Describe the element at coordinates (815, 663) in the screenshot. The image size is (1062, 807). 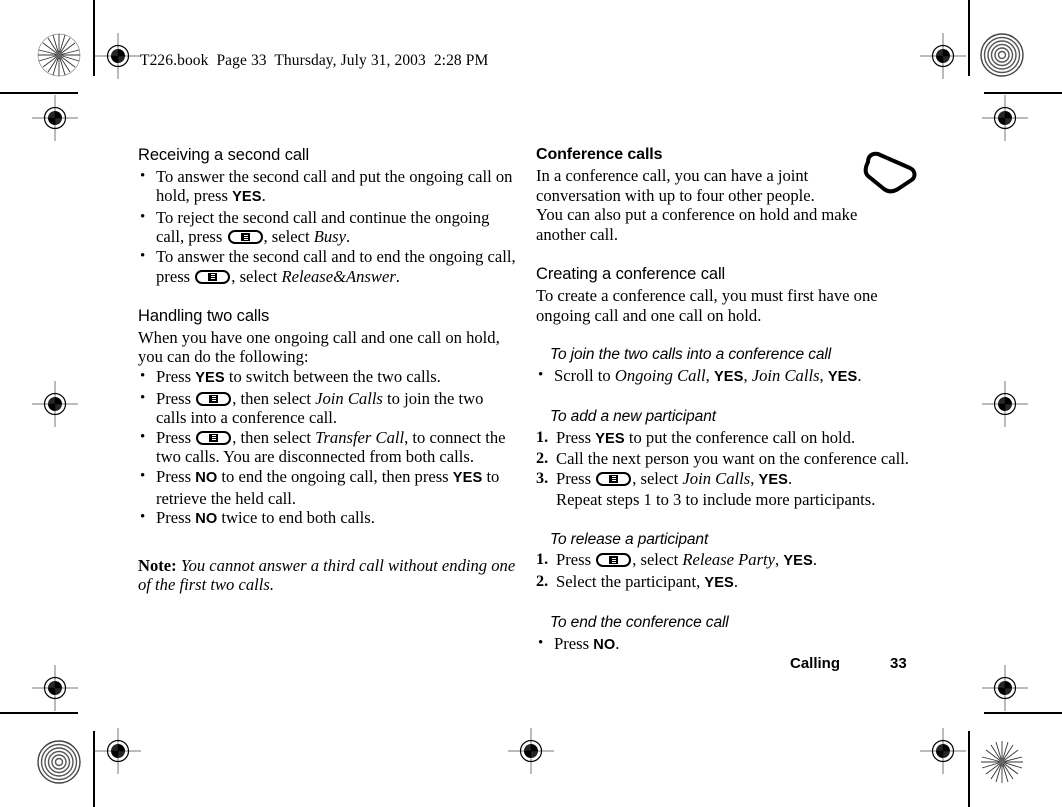
I see `footer-chapter: Calling` at that location.